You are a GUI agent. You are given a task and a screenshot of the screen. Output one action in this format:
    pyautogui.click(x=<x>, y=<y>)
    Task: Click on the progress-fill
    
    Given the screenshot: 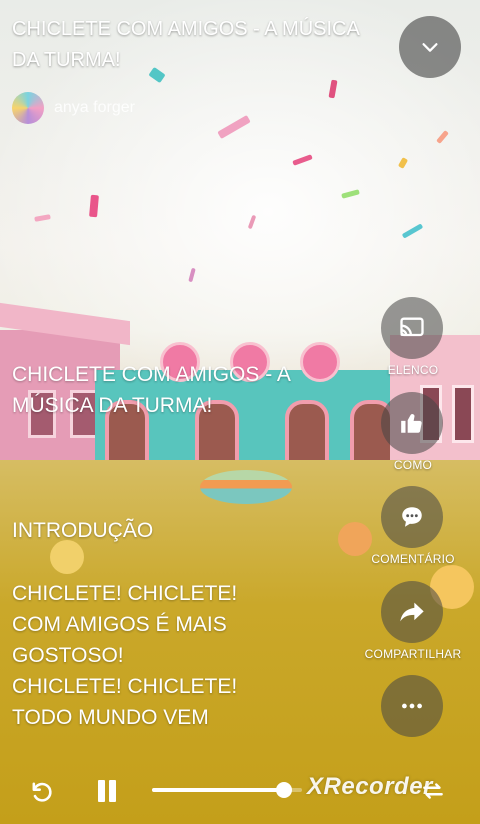 What is the action you would take?
    pyautogui.click(x=218, y=790)
    